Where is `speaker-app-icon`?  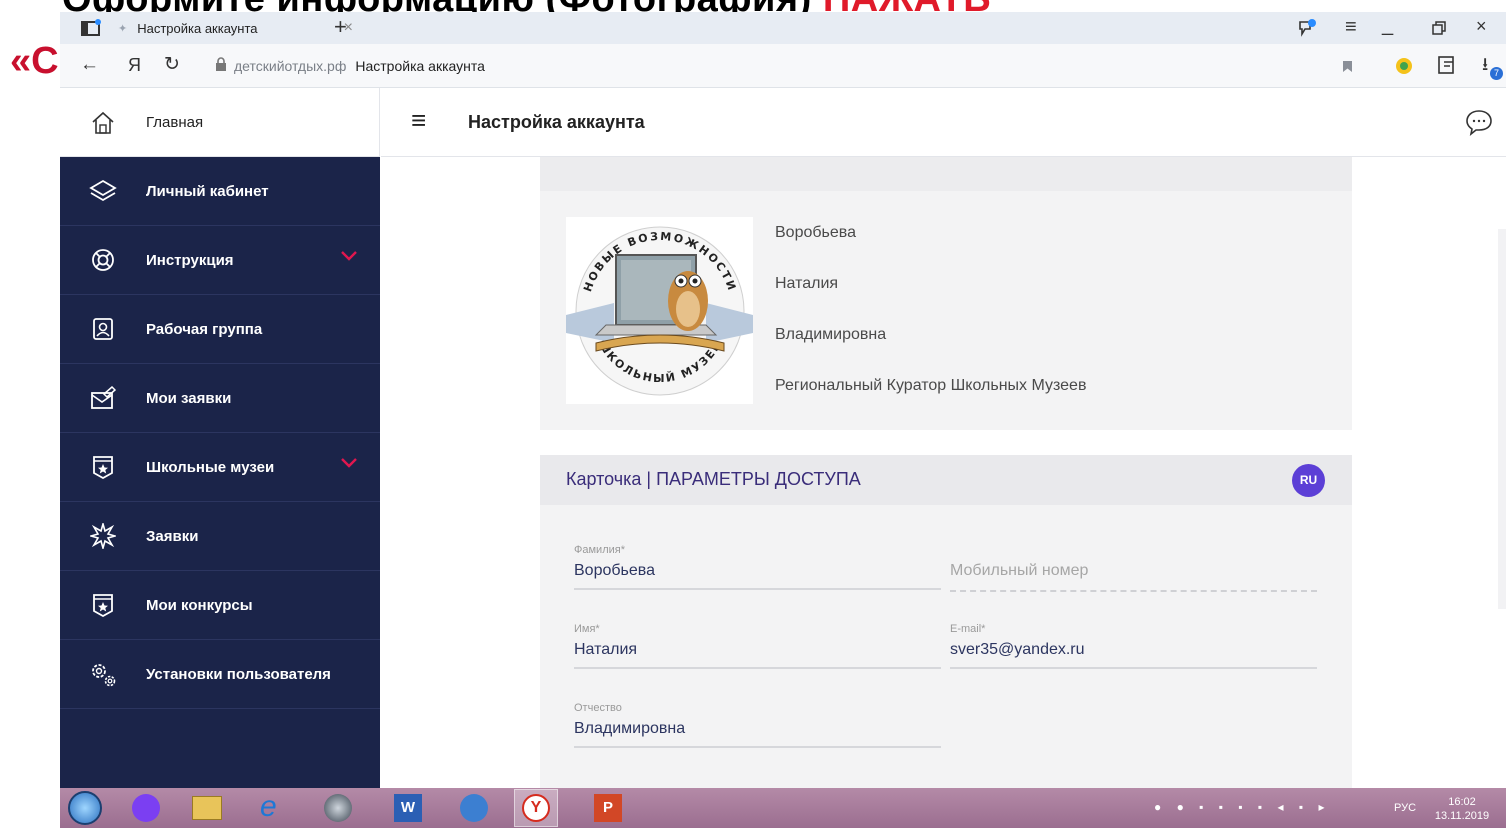
speaker-app-icon is located at coordinates (474, 808).